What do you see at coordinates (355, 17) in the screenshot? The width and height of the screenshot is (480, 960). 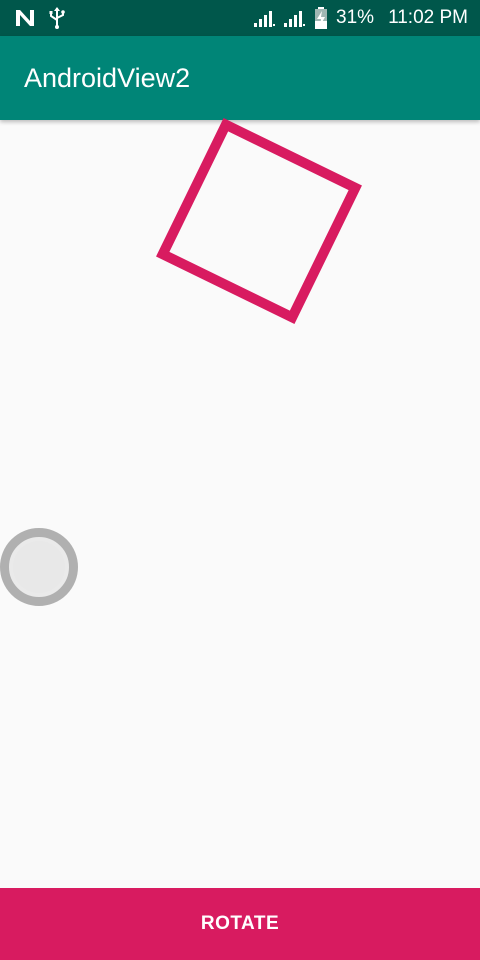 I see `battery-percent: 31%` at bounding box center [355, 17].